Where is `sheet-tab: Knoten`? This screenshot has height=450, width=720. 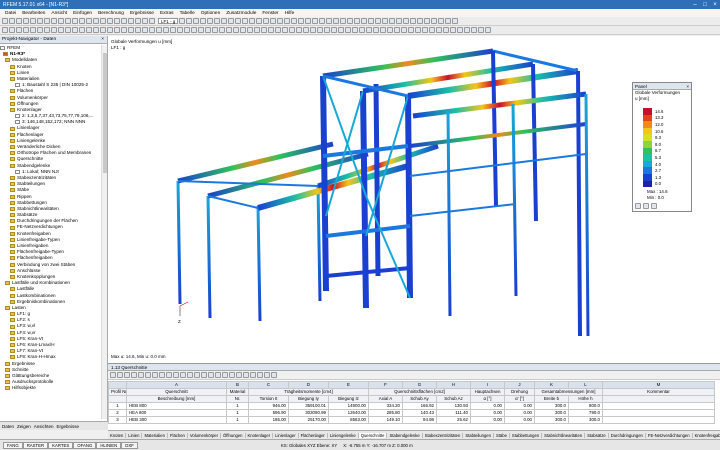
sheet-tab: Knoten is located at coordinates (117, 435).